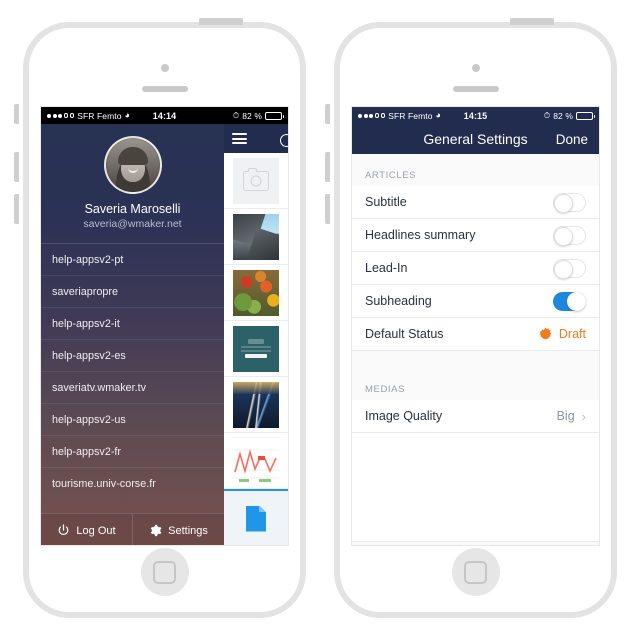  What do you see at coordinates (583, 416) in the screenshot?
I see `chevron-right-icon: ›` at bounding box center [583, 416].